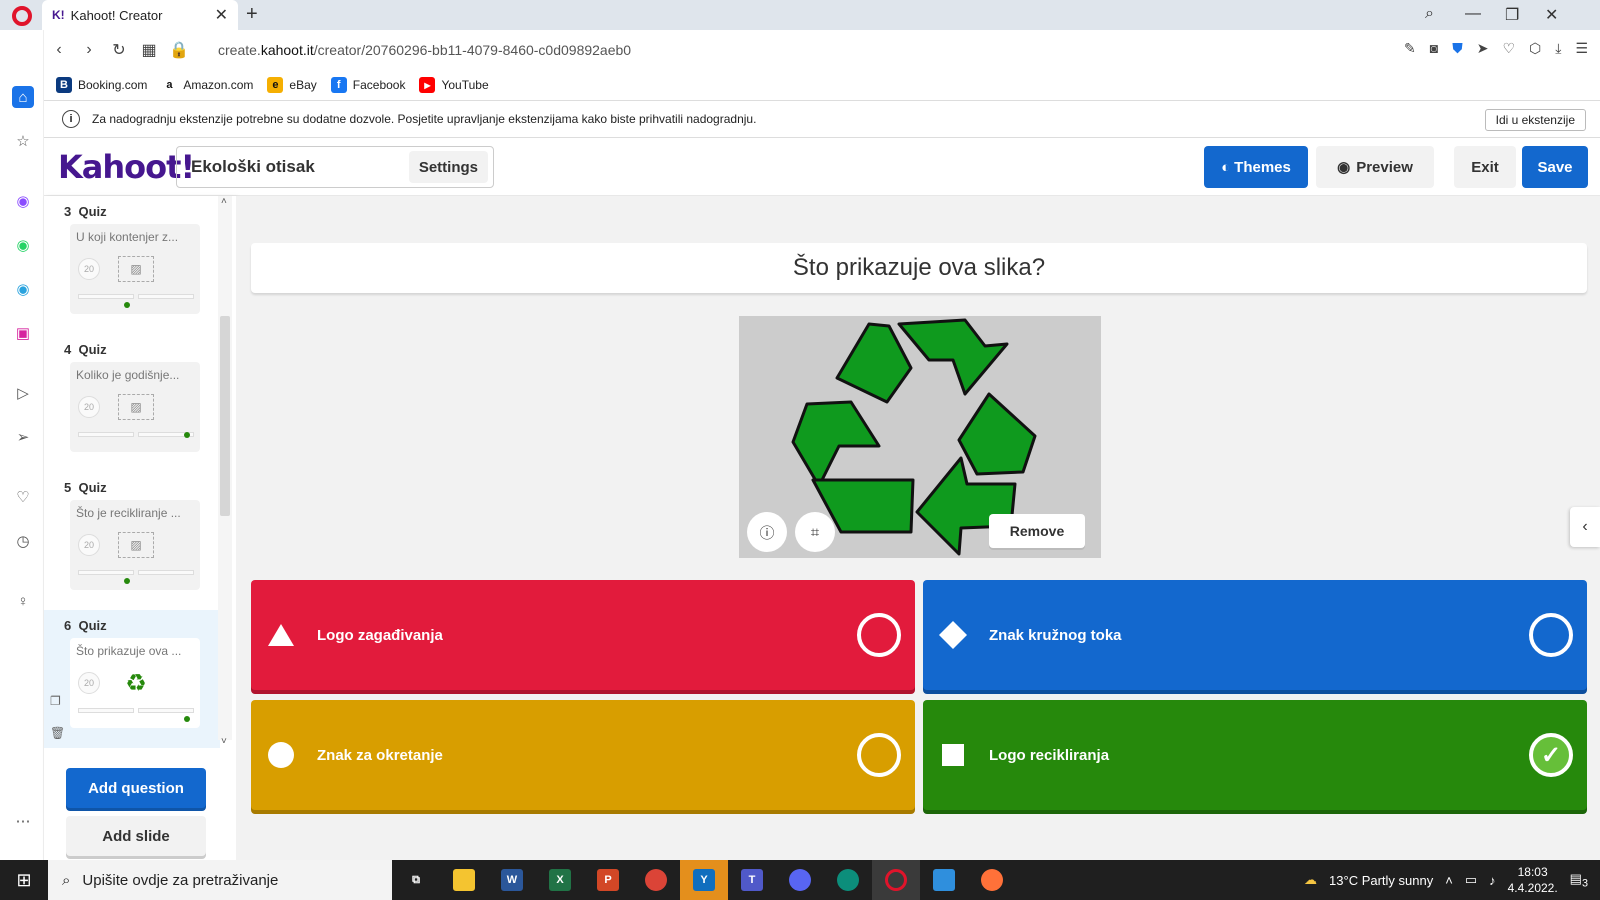 The height and width of the screenshot is (900, 1600). Describe the element at coordinates (1449, 880) in the screenshot. I see `tray-chevron-icon: ˄` at that location.